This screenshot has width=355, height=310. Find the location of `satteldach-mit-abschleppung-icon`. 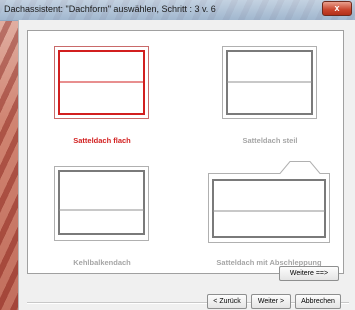

satteldach-mit-abschleppung-icon is located at coordinates (269, 202).